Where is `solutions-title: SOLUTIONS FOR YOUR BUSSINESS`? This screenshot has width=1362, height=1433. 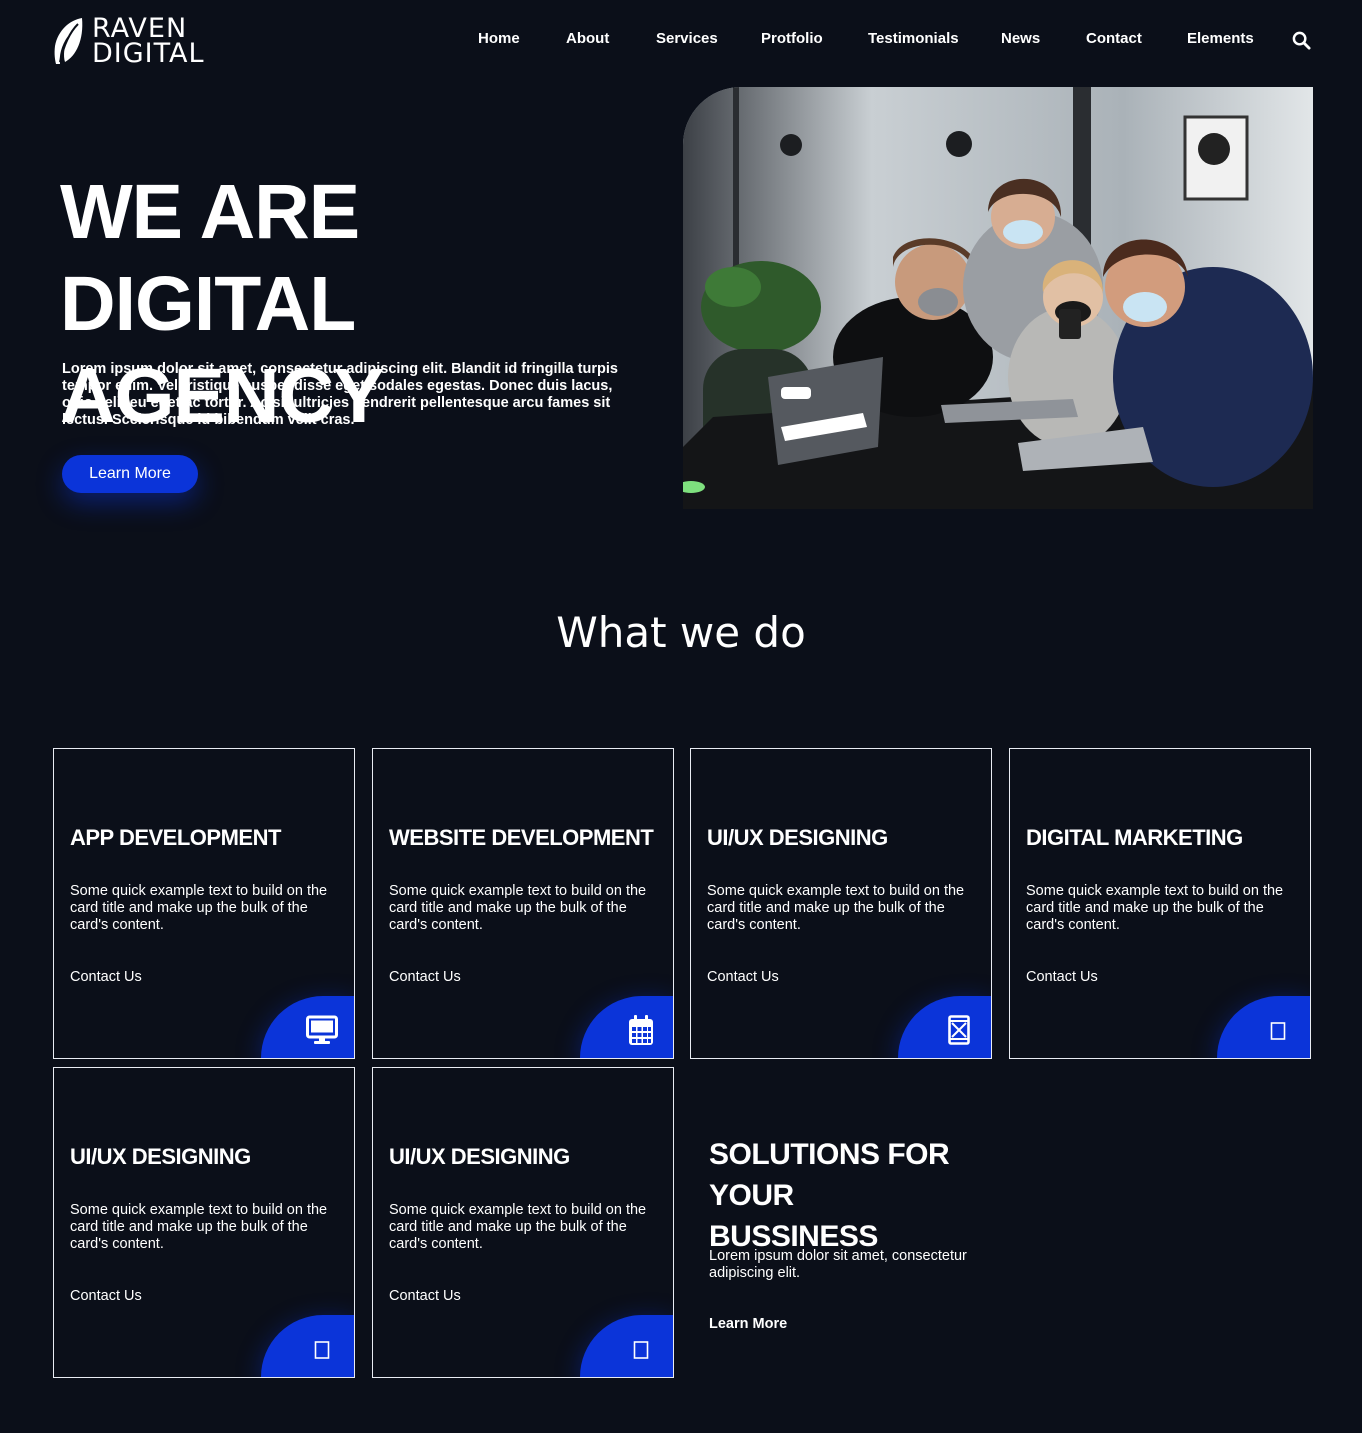 solutions-title: SOLUTIONS FOR YOUR BUSSINESS is located at coordinates (874, 1195).